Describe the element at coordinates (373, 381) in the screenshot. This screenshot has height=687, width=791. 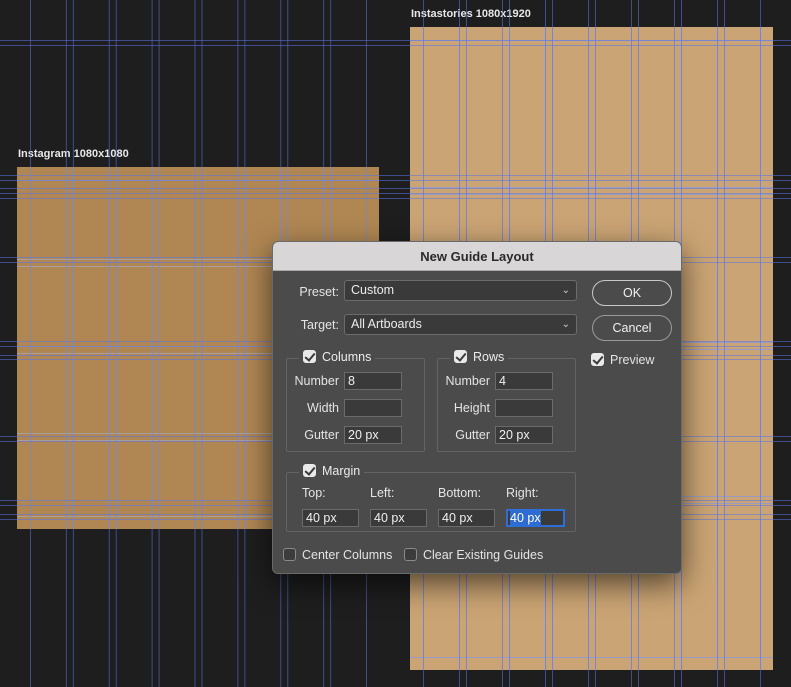
I see `columns-number-input: 8` at that location.